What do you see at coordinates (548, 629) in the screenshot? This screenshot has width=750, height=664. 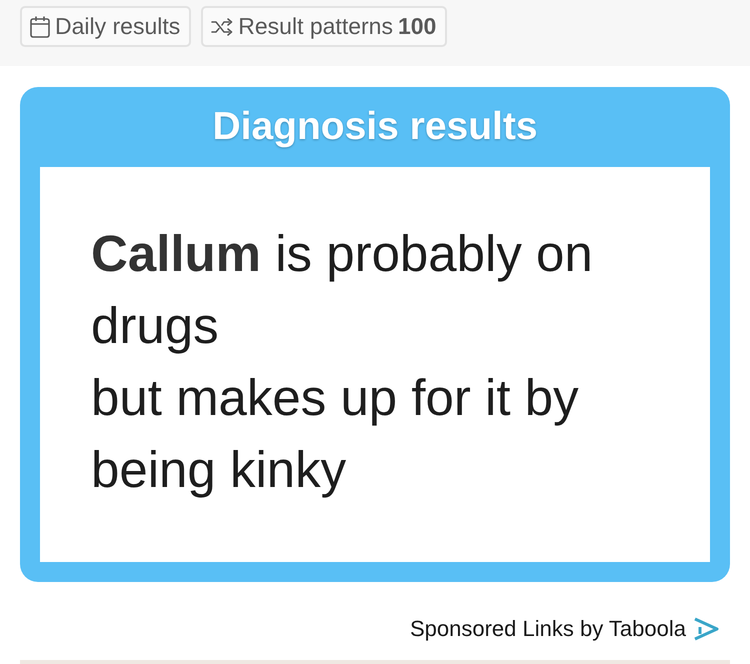 I see `sponsored-links-link: Sponsored Links by Taboola` at bounding box center [548, 629].